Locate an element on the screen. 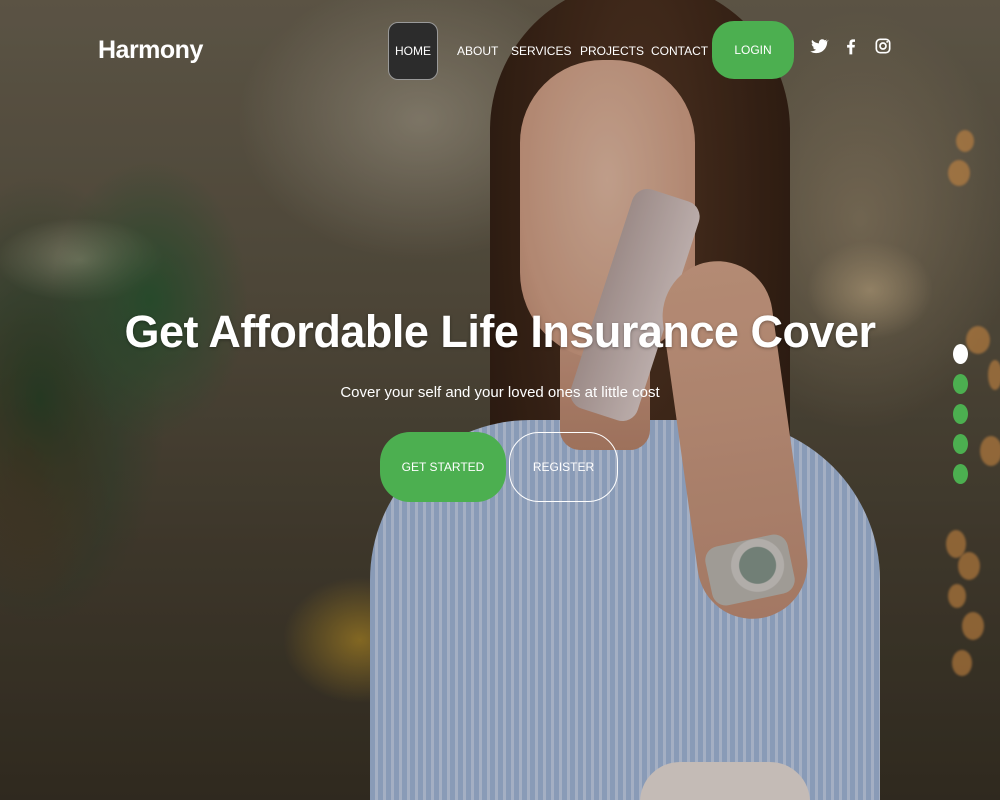 This screenshot has width=1000, height=800. nav-item-projects: PROJECTS is located at coordinates (612, 51).